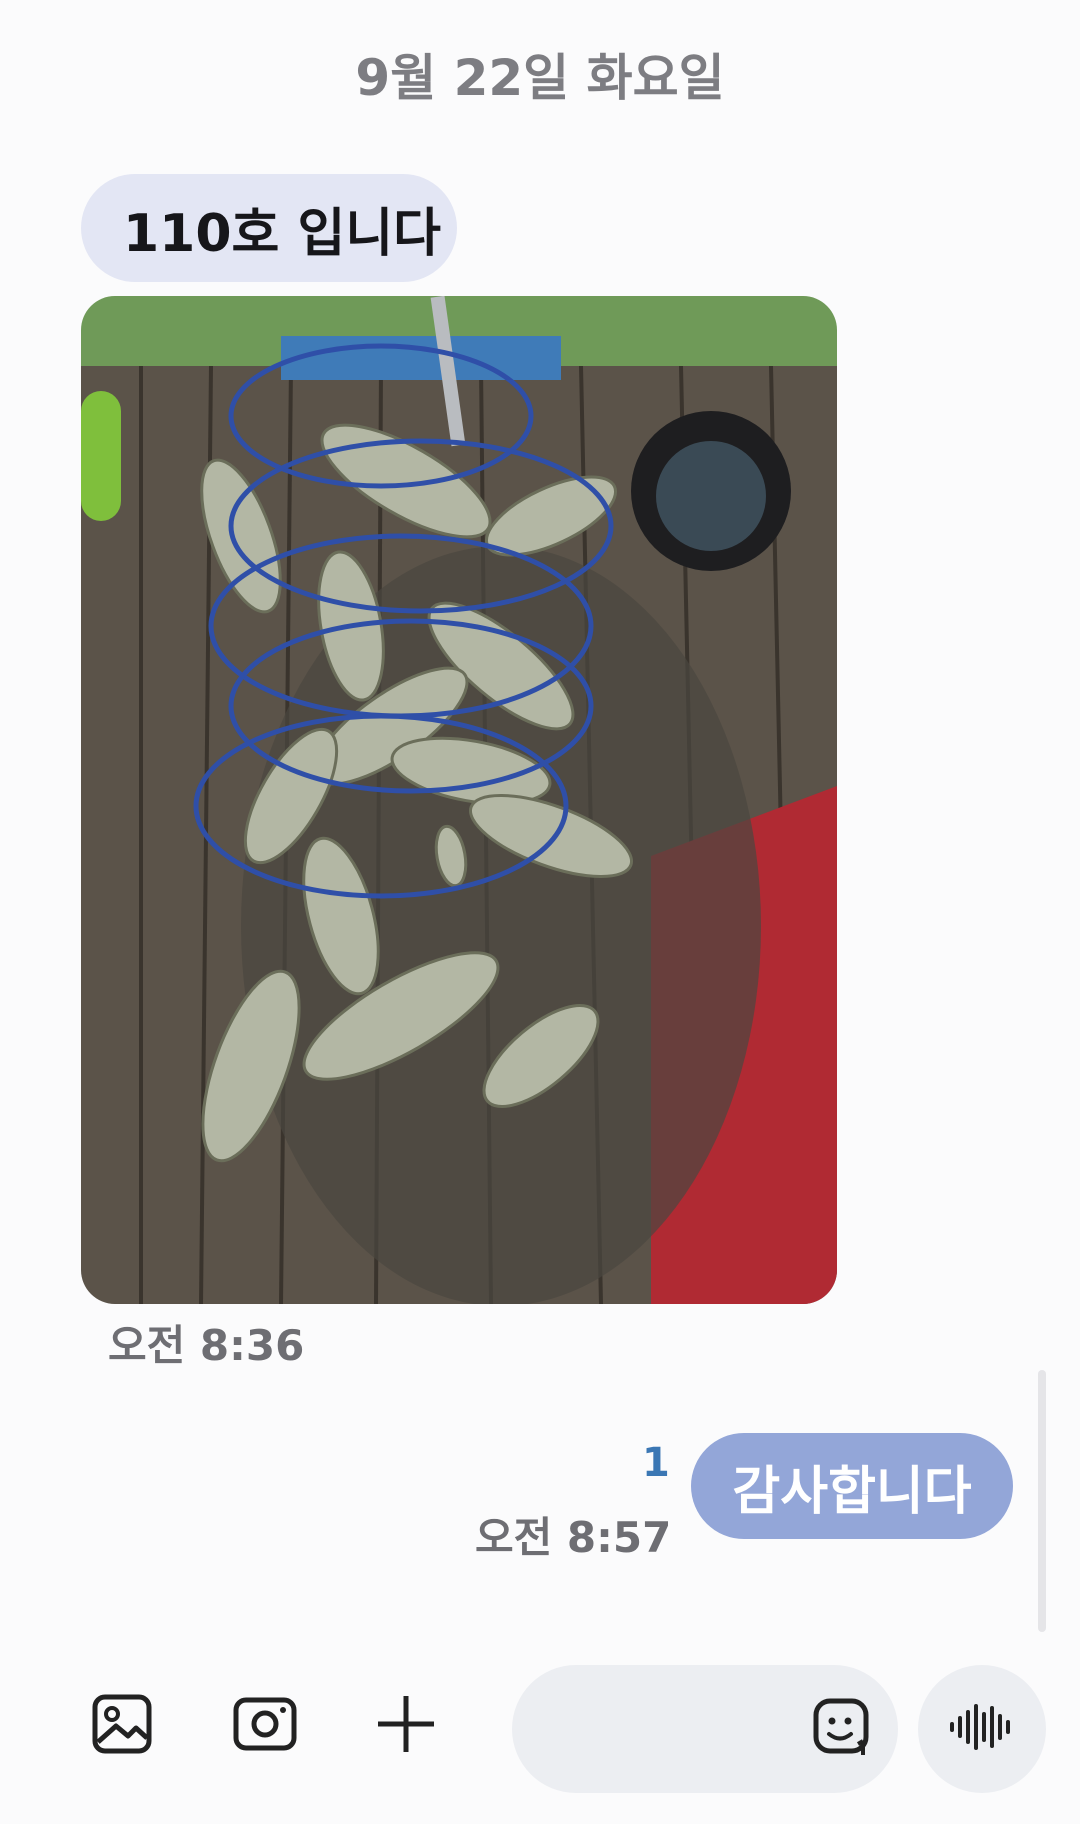 The height and width of the screenshot is (1824, 1080). What do you see at coordinates (852, 1491) in the screenshot?
I see `outgoing-message-text: 감사합니다` at bounding box center [852, 1491].